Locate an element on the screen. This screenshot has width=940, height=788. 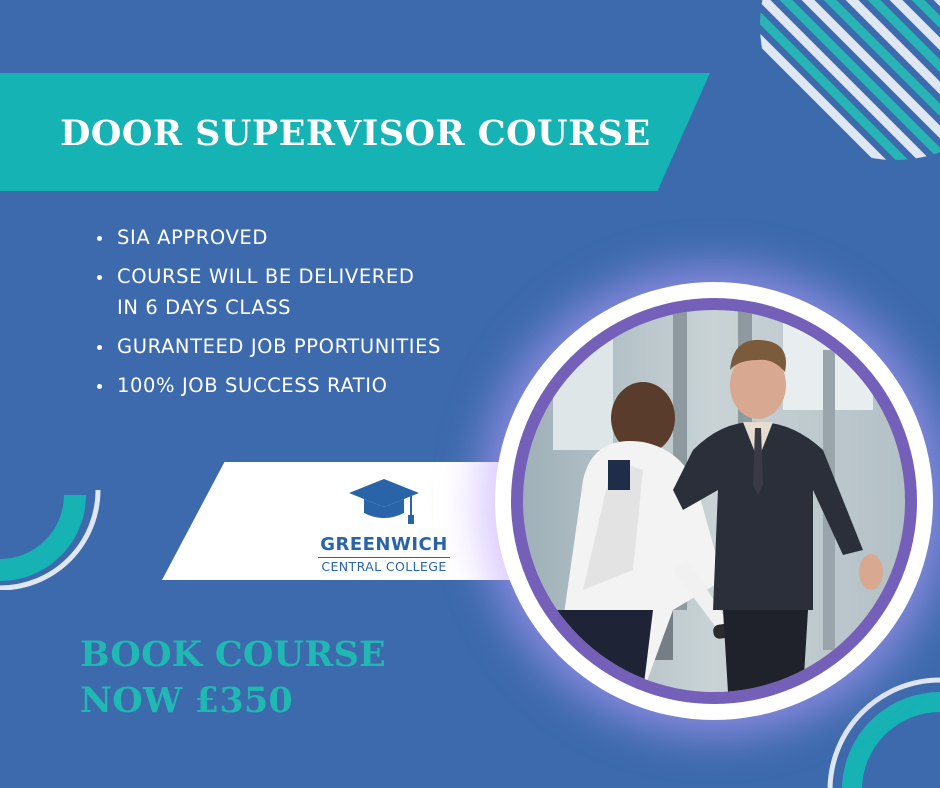
college-subtitle: CENTRAL COLLEGE is located at coordinates (384, 565).